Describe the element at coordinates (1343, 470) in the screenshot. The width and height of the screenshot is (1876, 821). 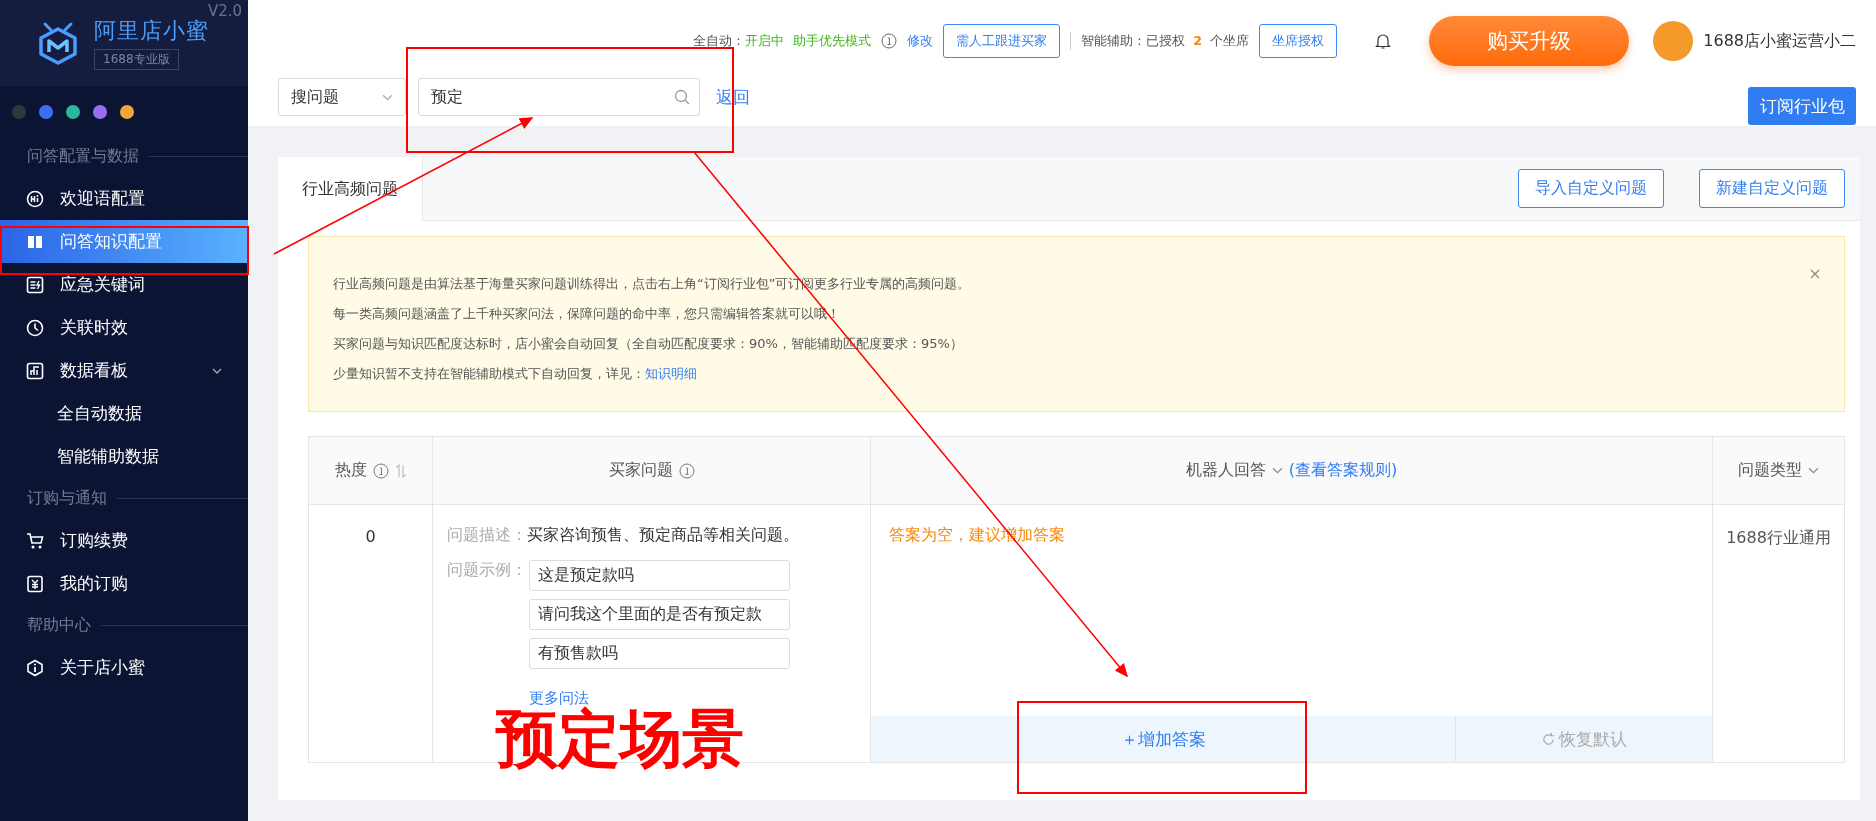
I see `answer-rules-link: (查看答案规则)` at that location.